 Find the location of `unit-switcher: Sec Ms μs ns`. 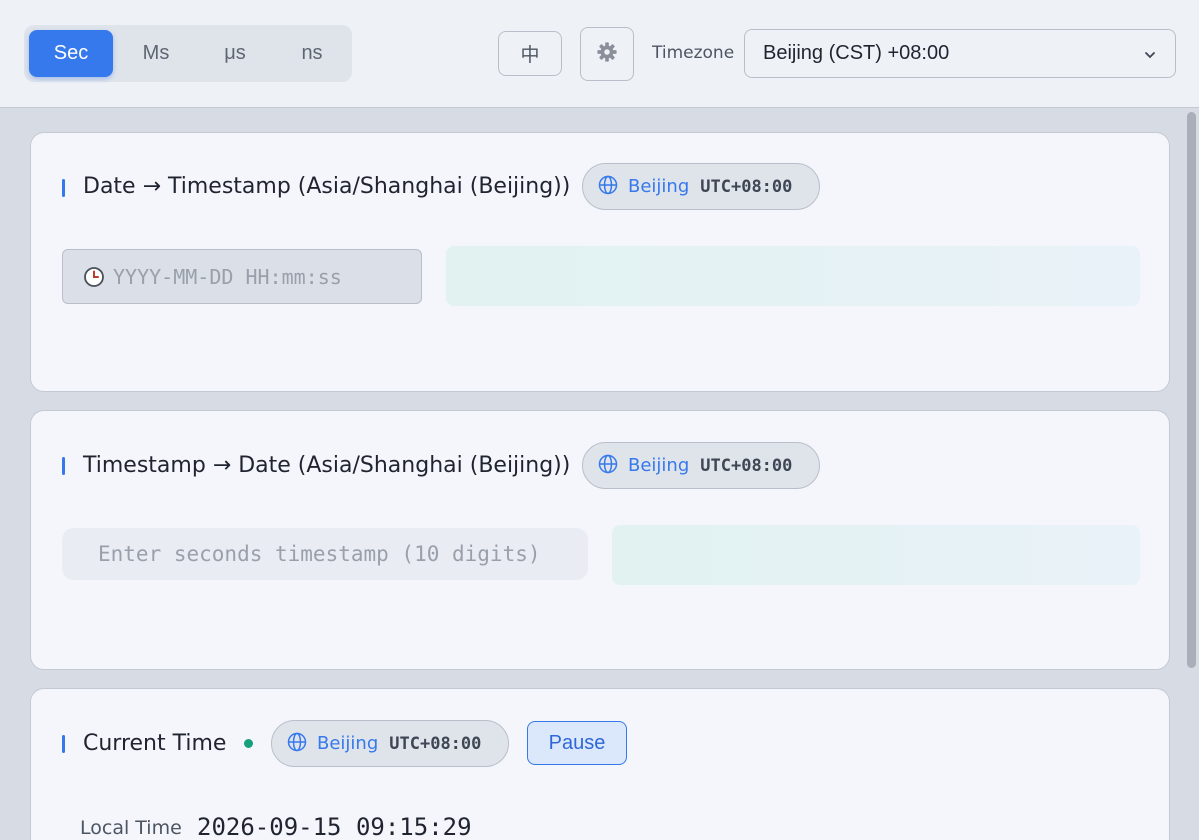

unit-switcher: Sec Ms μs ns is located at coordinates (188, 53).